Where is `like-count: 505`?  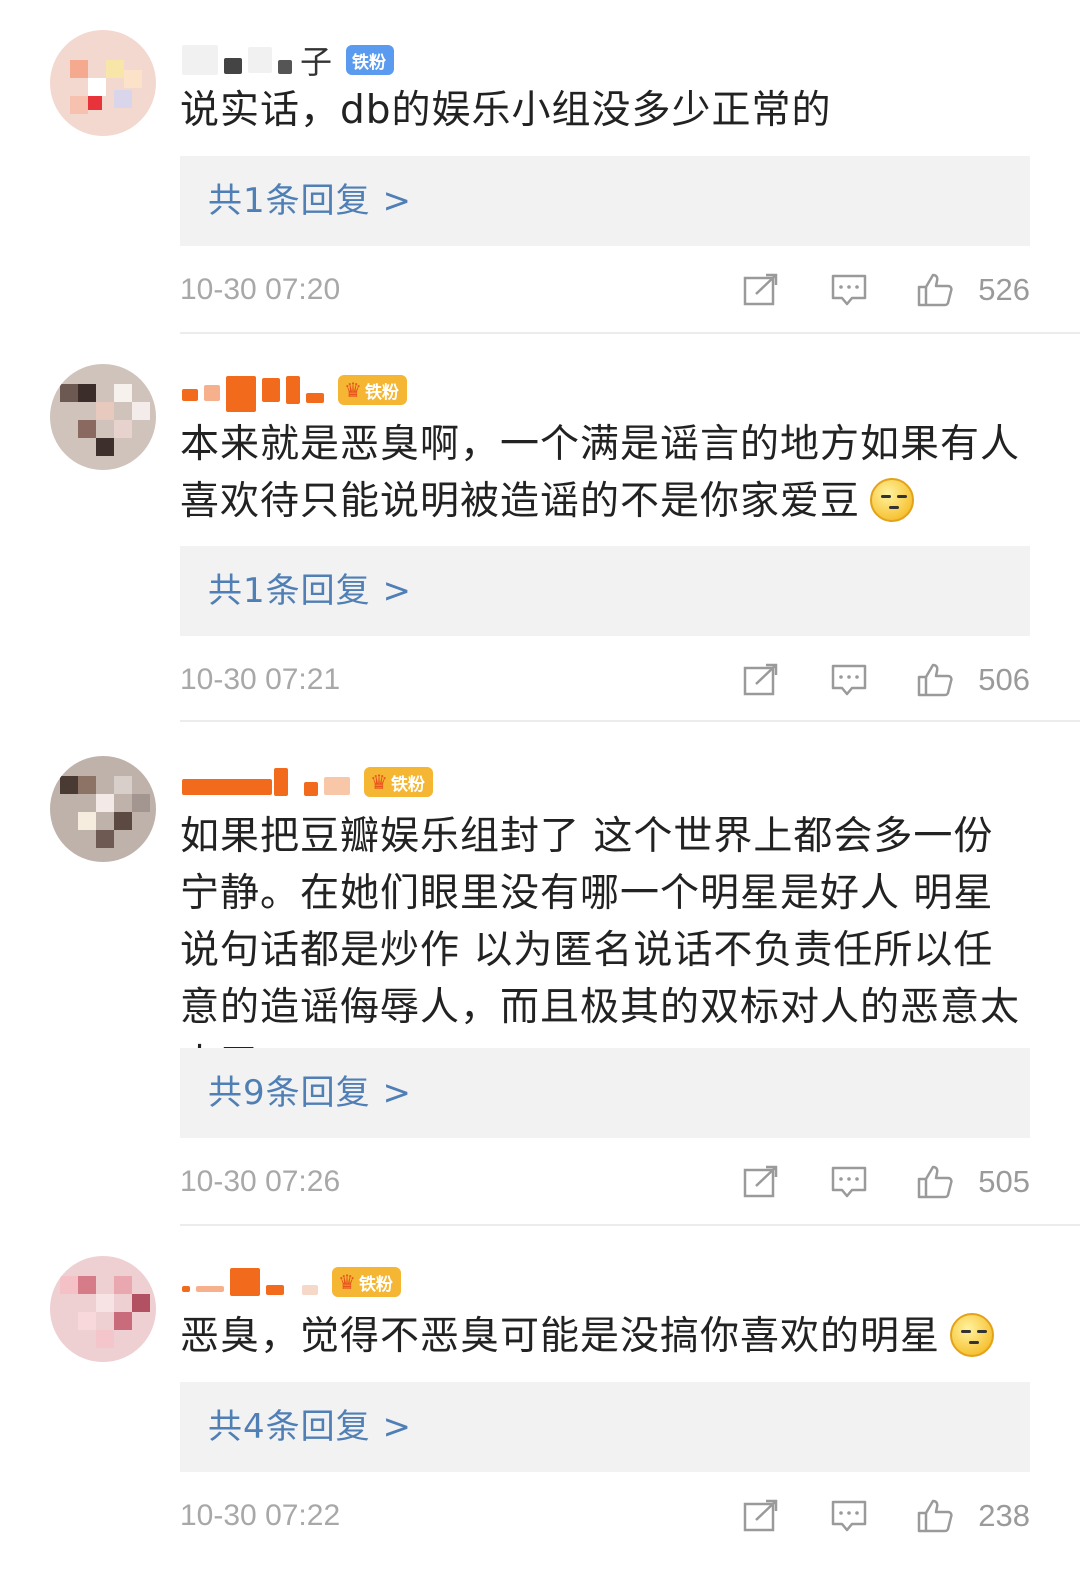 like-count: 505 is located at coordinates (1004, 1181).